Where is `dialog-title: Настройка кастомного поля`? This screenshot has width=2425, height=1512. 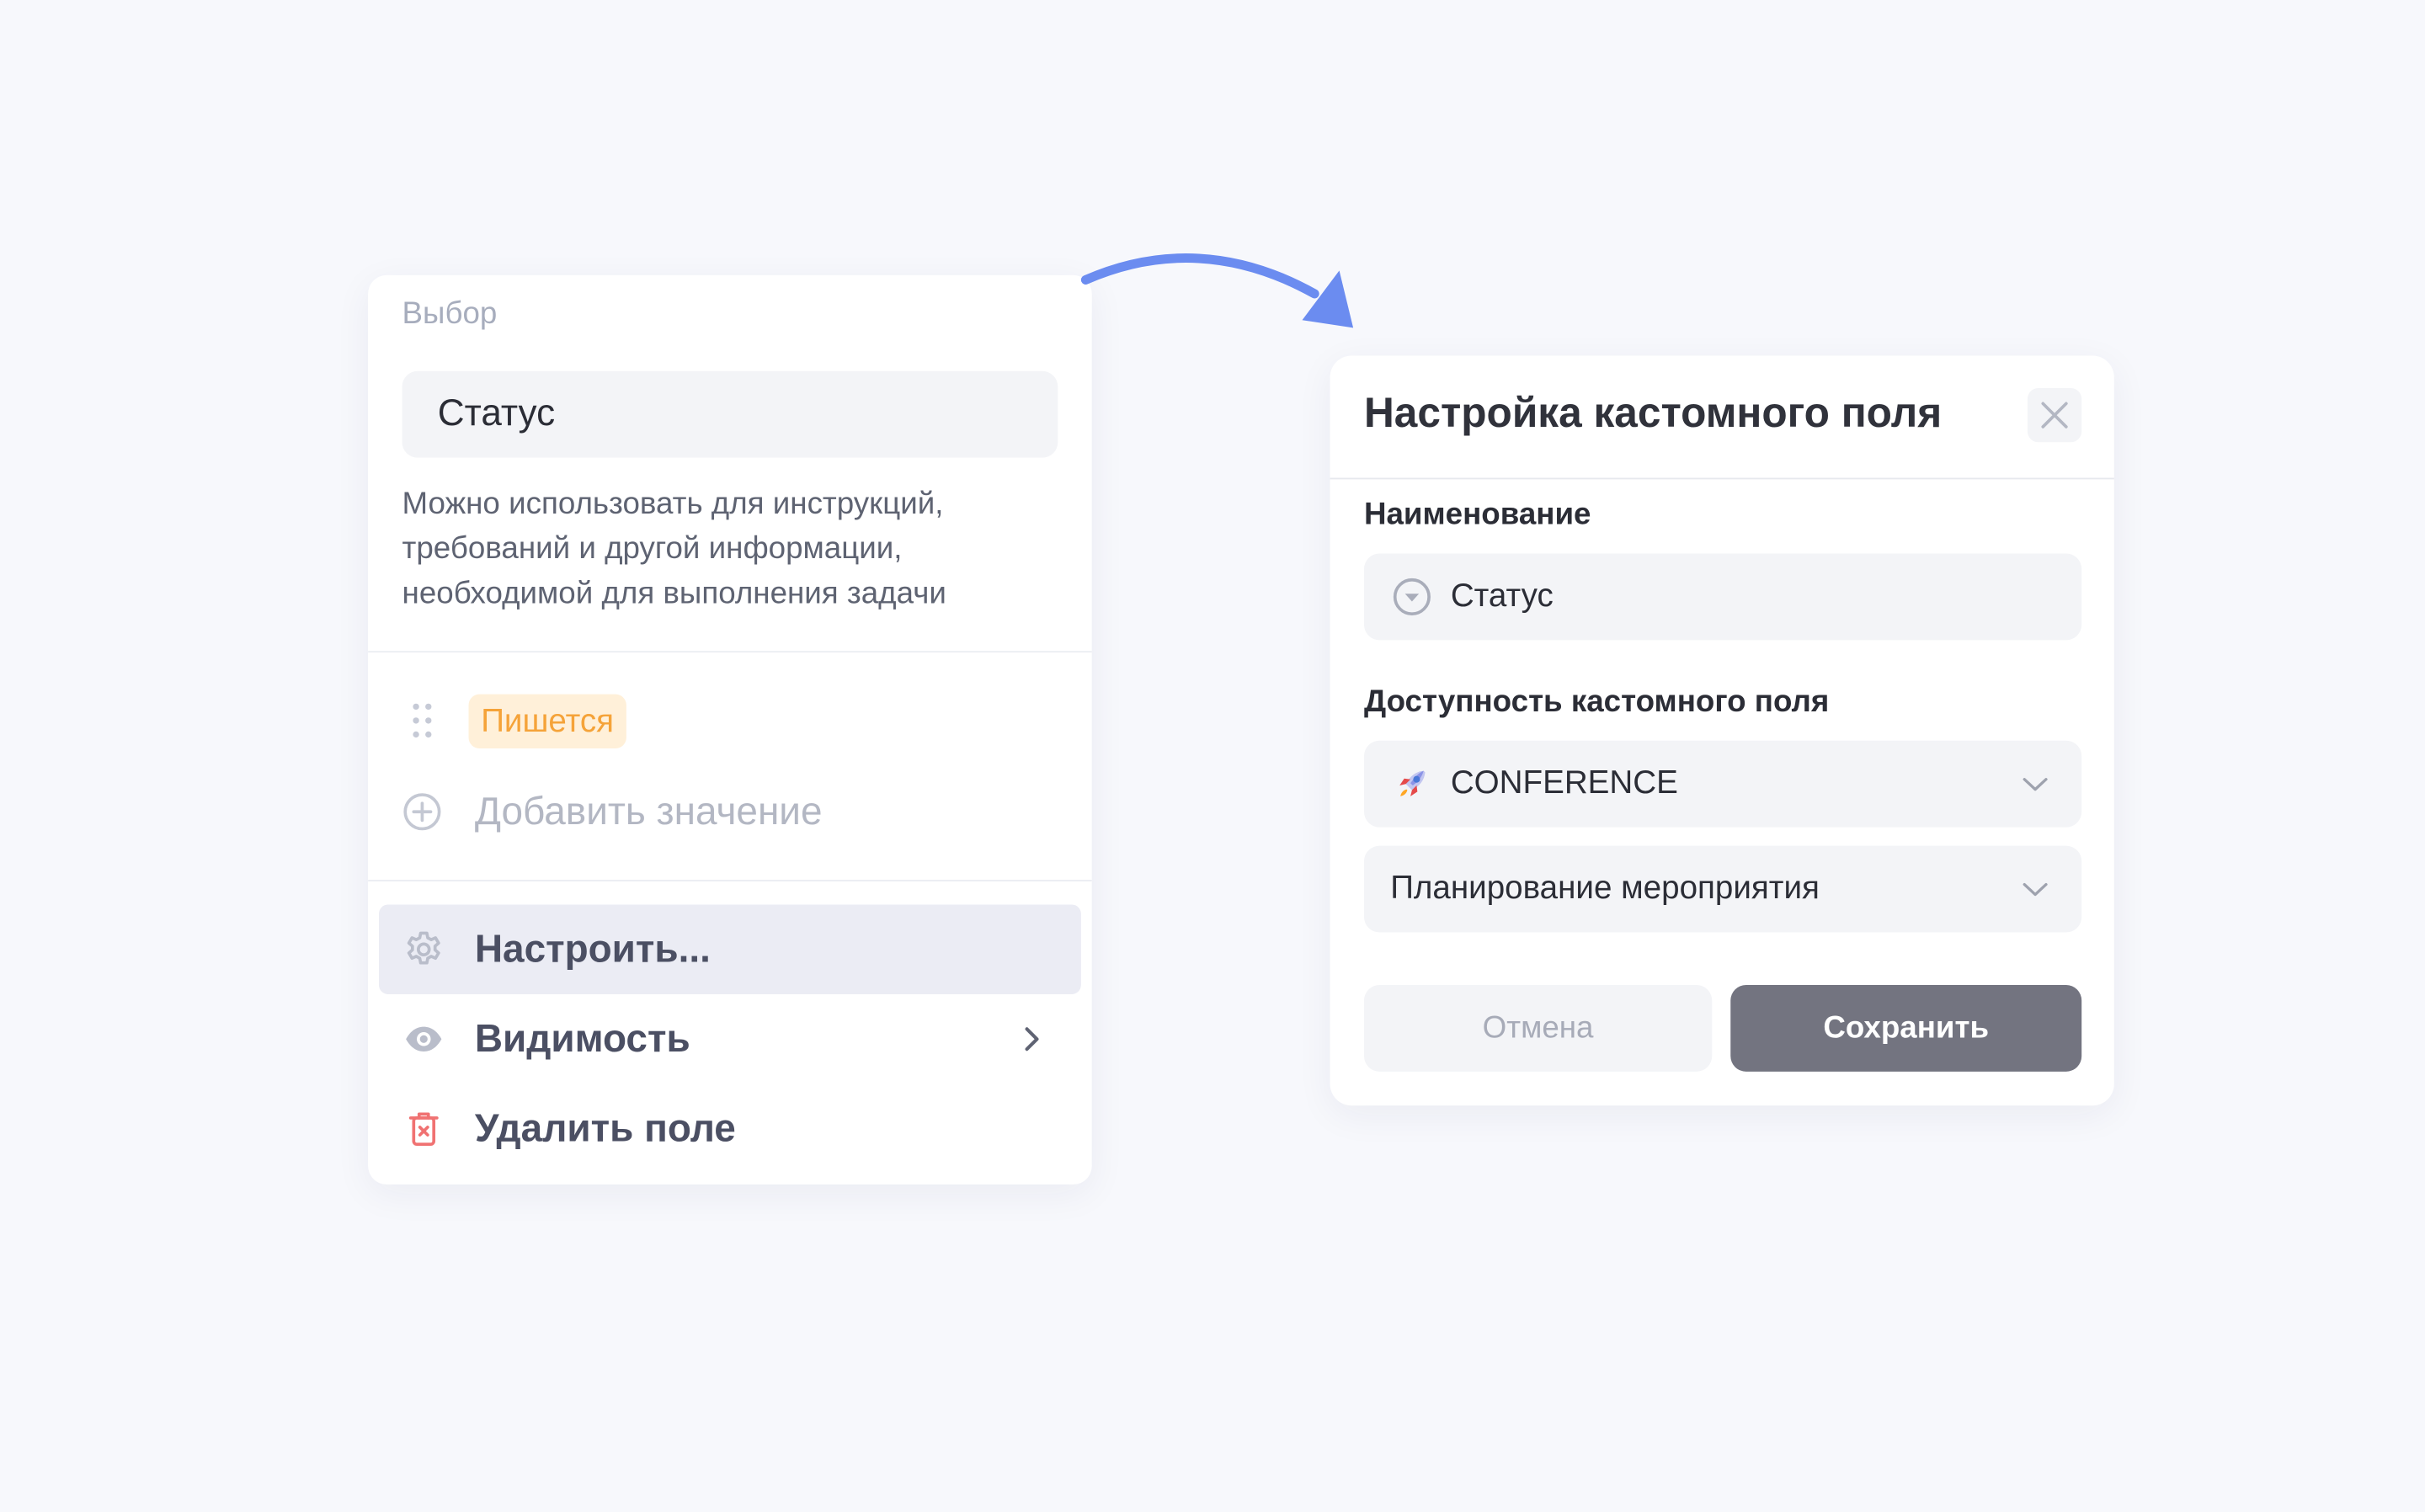 dialog-title: Настройка кастомного поля is located at coordinates (1653, 412).